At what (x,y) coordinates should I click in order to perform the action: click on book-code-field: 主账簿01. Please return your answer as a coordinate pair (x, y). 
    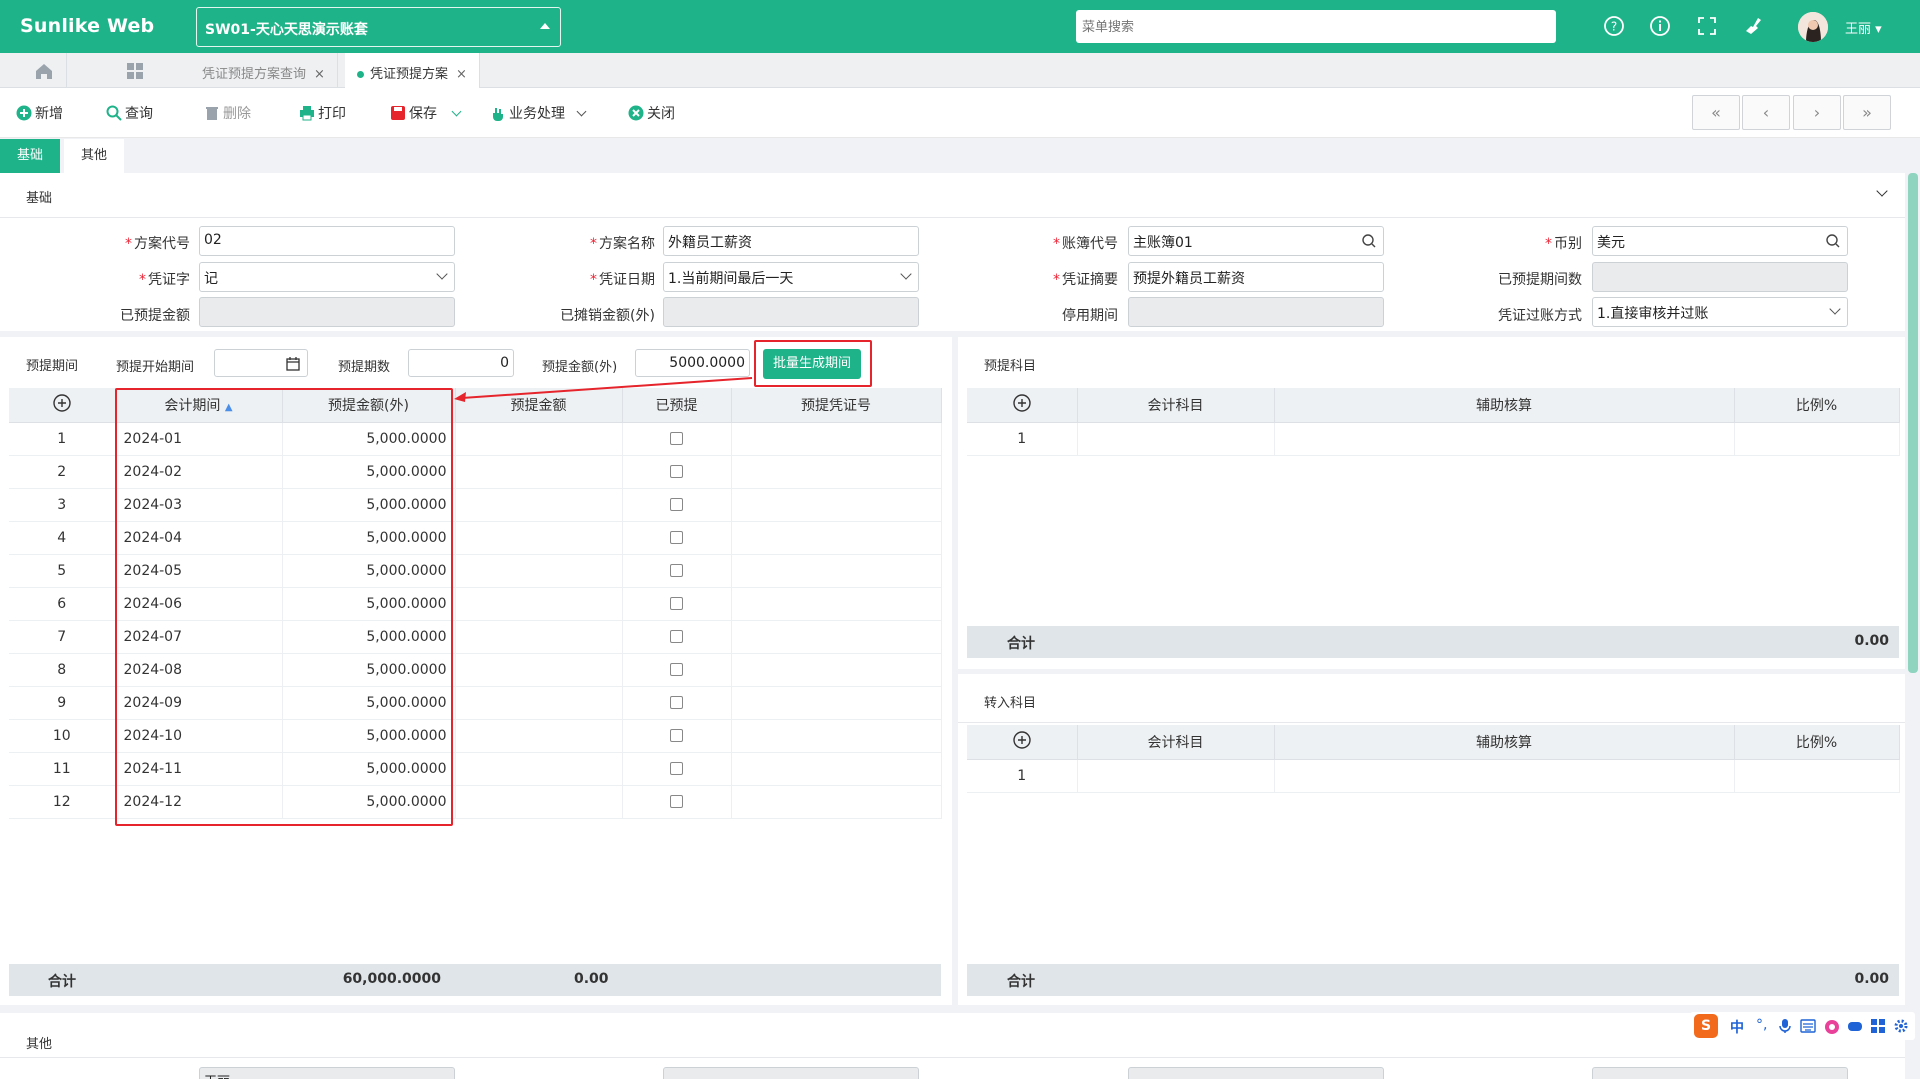
    Looking at the image, I should click on (1256, 241).